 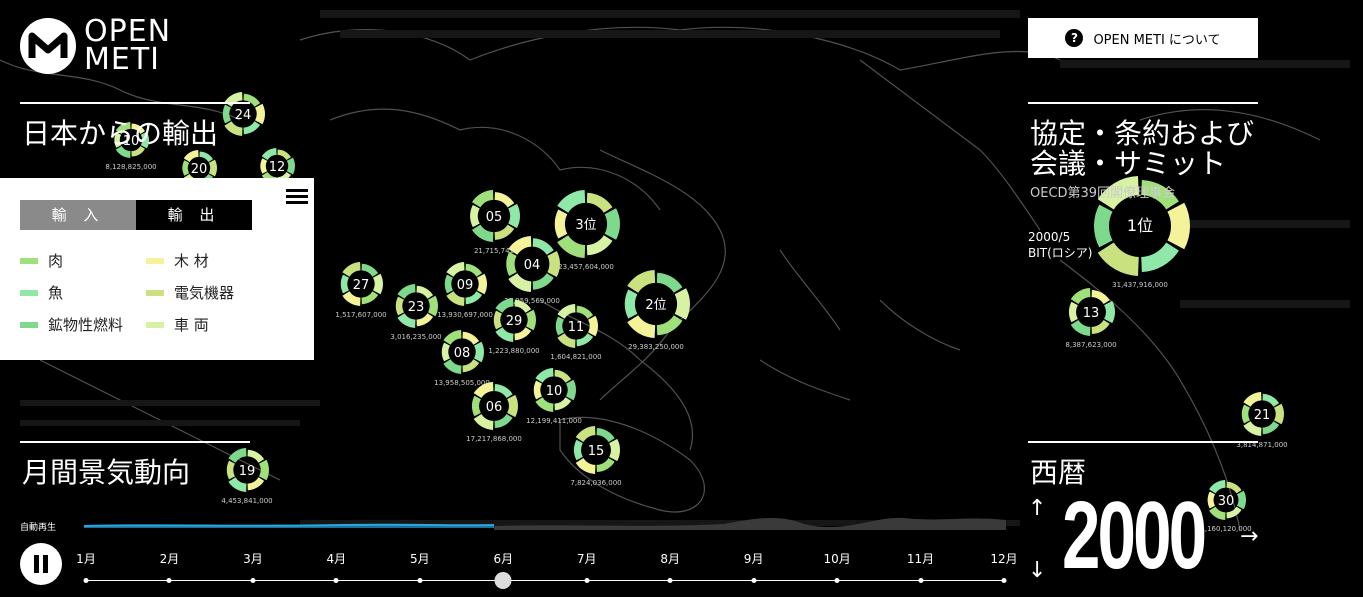 I want to click on country-bubble: 3位 23,457,604,000, so click(x=587, y=230).